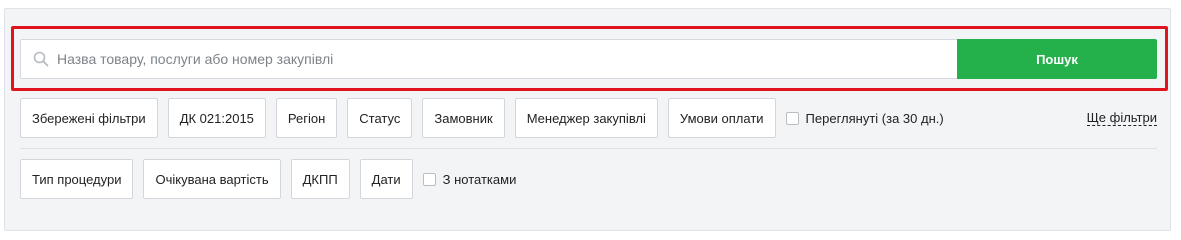  I want to click on notes-checkbox-control: З нотатками, so click(469, 179).